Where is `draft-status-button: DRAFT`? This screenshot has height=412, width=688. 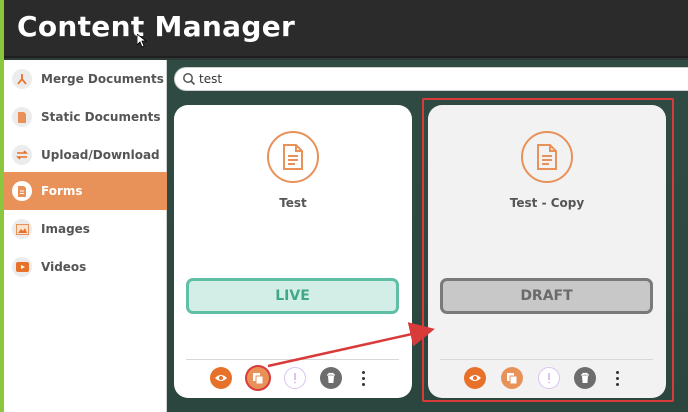 draft-status-button: DRAFT is located at coordinates (546, 296).